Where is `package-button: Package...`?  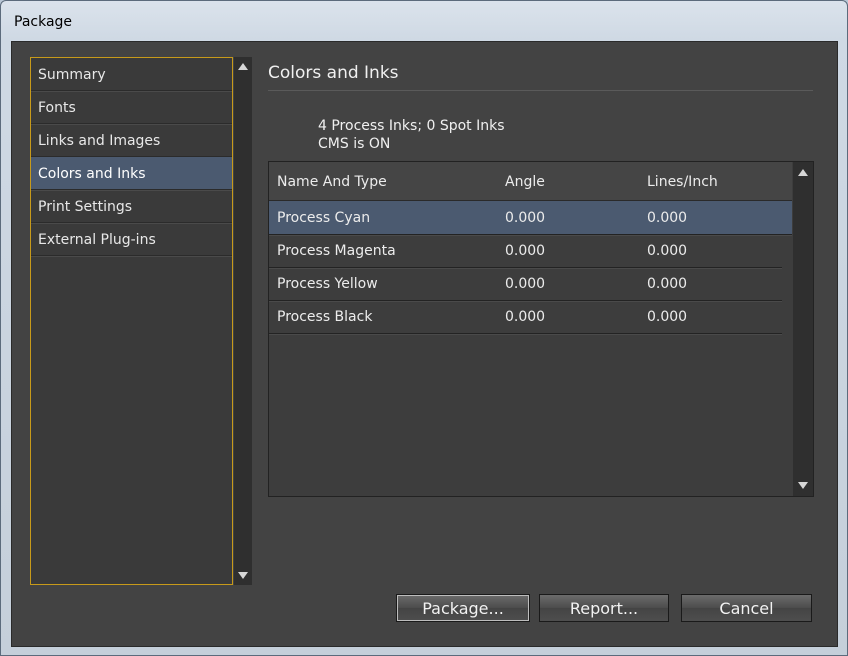 package-button: Package... is located at coordinates (463, 608).